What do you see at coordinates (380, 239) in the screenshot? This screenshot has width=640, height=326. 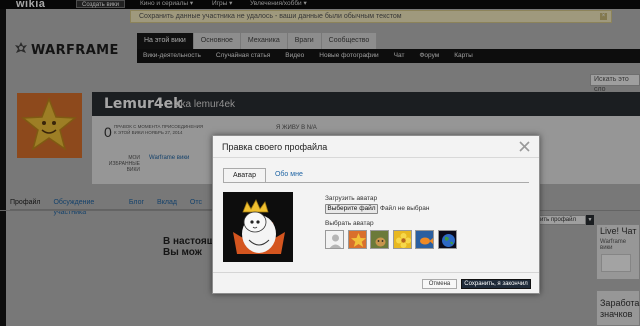 I see `avatar-choice-dog-icon` at bounding box center [380, 239].